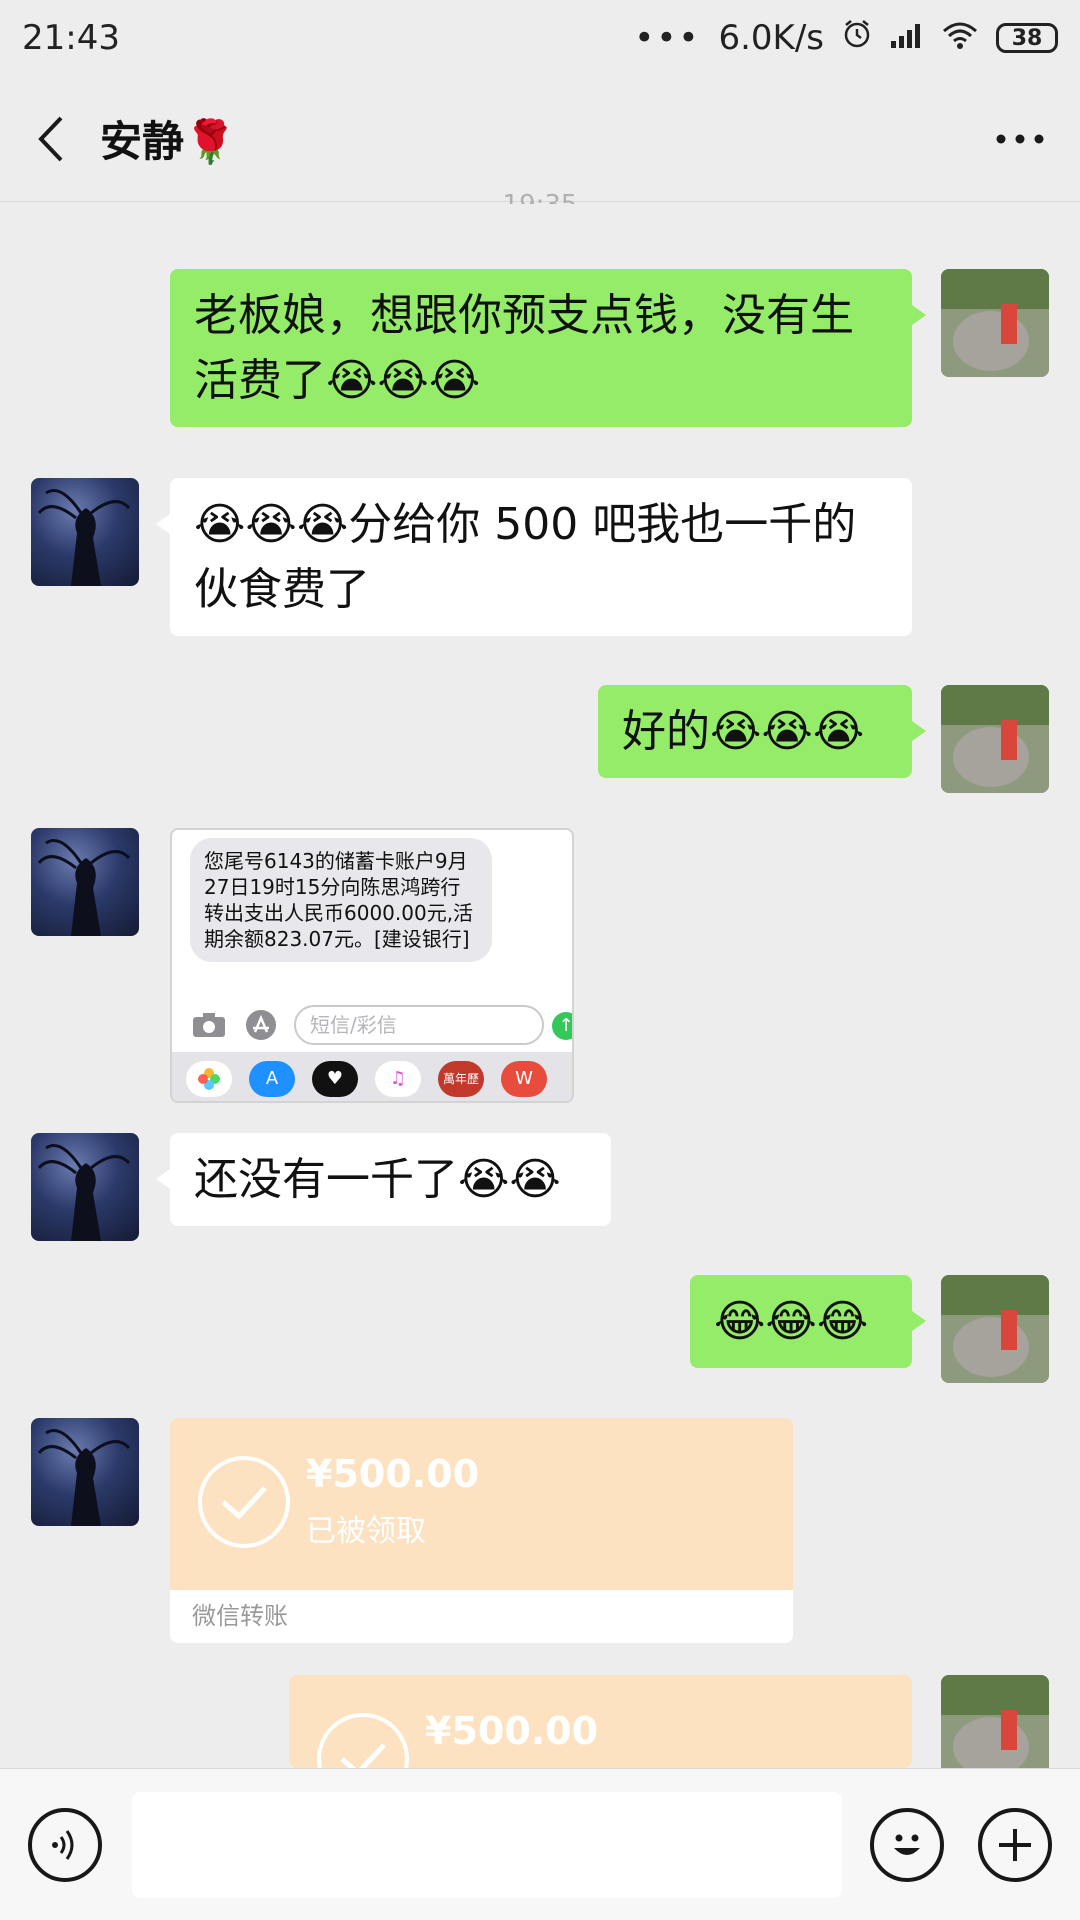 This screenshot has width=1080, height=1920. I want to click on message-bubble-received: 还没有一千了😭😭, so click(383, 1179).